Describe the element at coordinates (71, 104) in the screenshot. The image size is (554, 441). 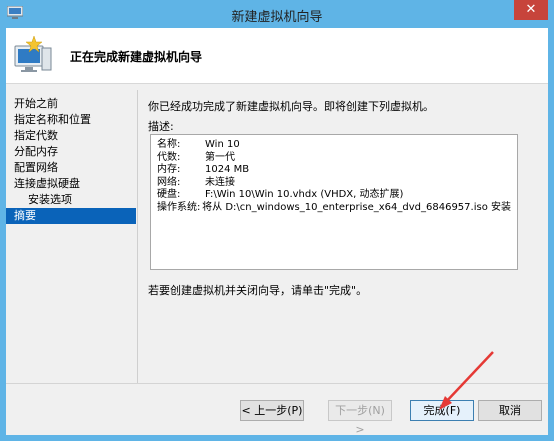
I see `nav-item: 开始之前` at that location.